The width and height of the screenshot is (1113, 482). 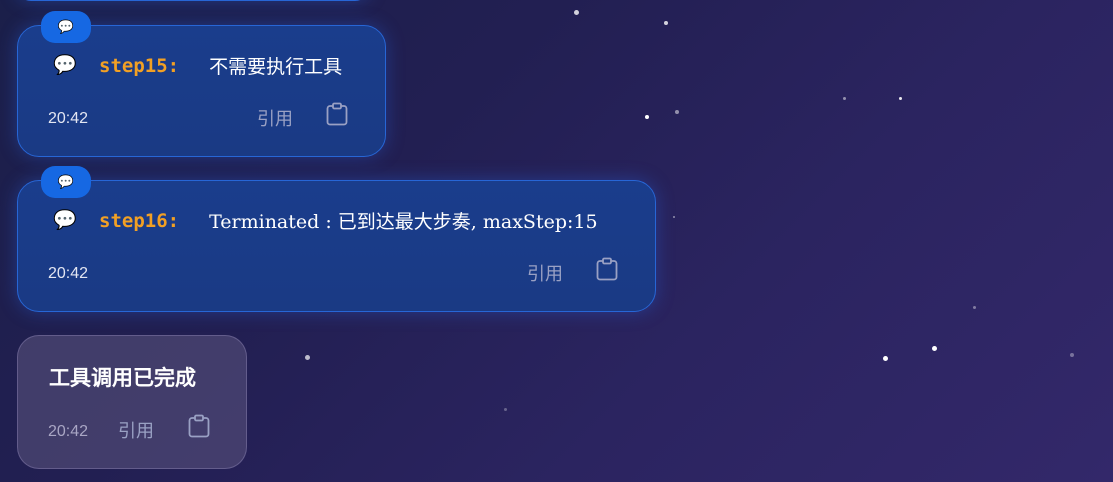 I want to click on message-text: Terminated : 已到达最大步奏, maxStep:15, so click(x=403, y=222).